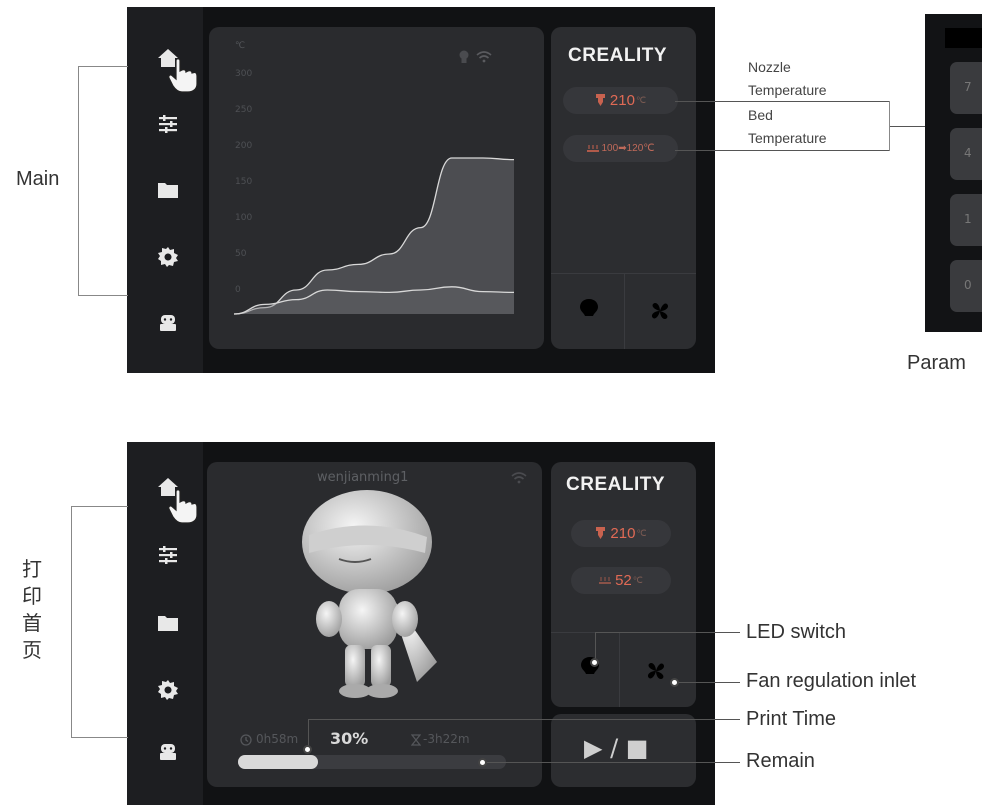 The image size is (982, 807). Describe the element at coordinates (32, 651) in the screenshot. I see `print-label-char: 页` at that location.